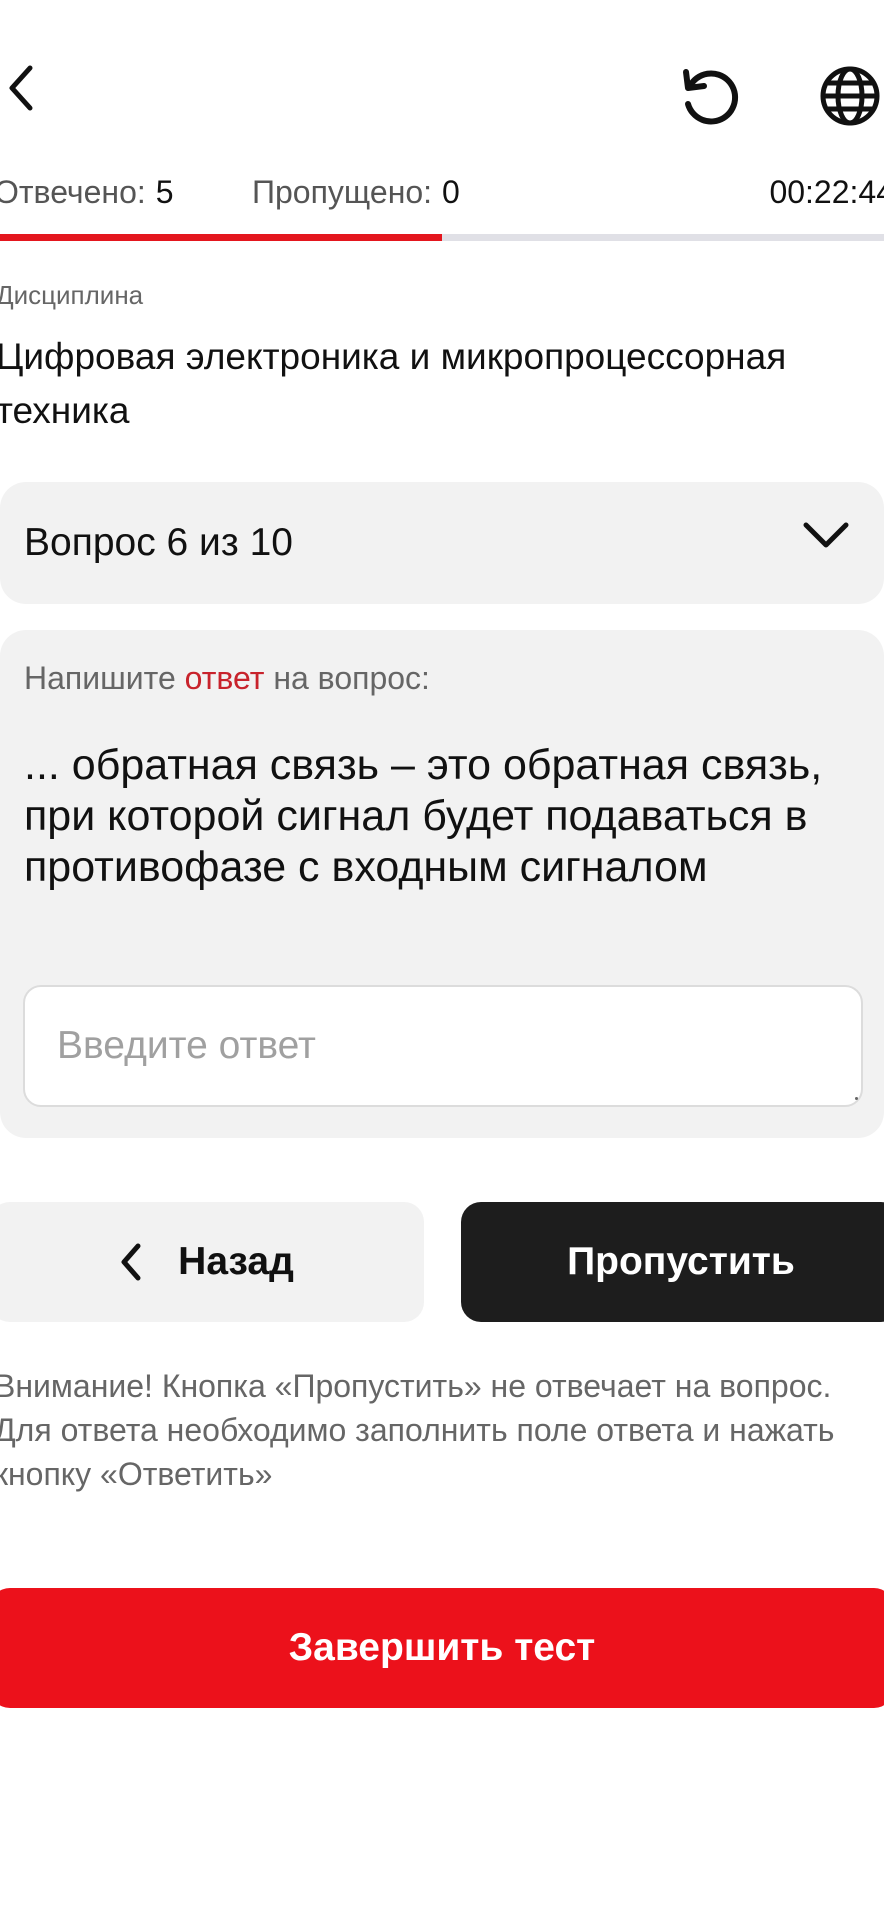 This screenshot has width=884, height=1920. What do you see at coordinates (681, 1261) in the screenshot?
I see `skip-label: Пропустить` at bounding box center [681, 1261].